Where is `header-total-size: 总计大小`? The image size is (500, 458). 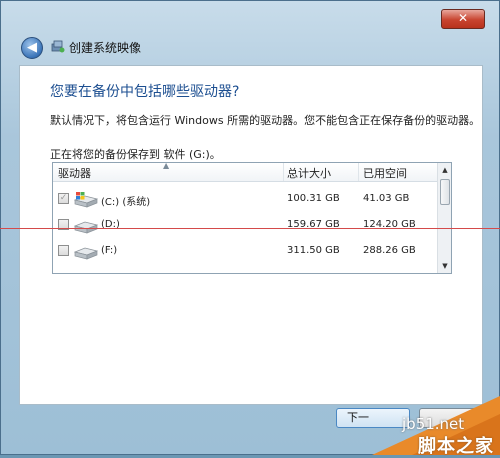 header-total-size: 总计大小 is located at coordinates (309, 173).